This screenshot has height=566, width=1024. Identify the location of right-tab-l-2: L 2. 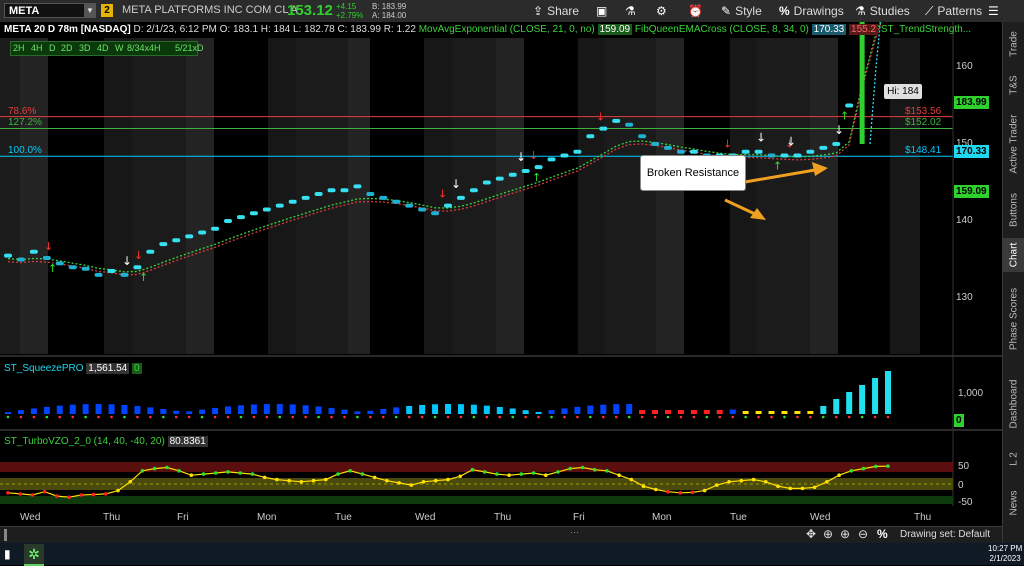
(1013, 459).